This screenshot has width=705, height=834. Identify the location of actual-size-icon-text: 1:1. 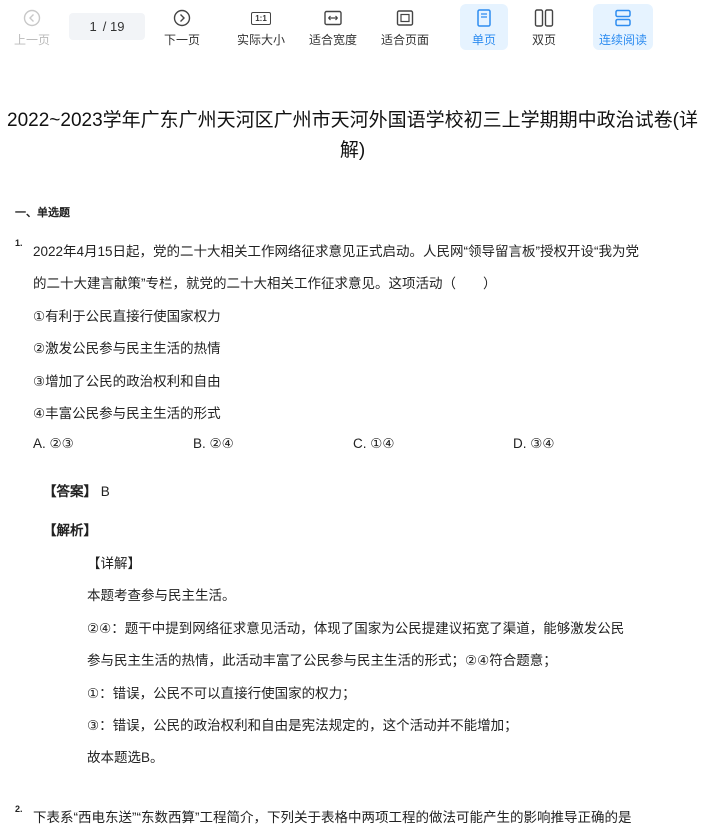
(261, 18).